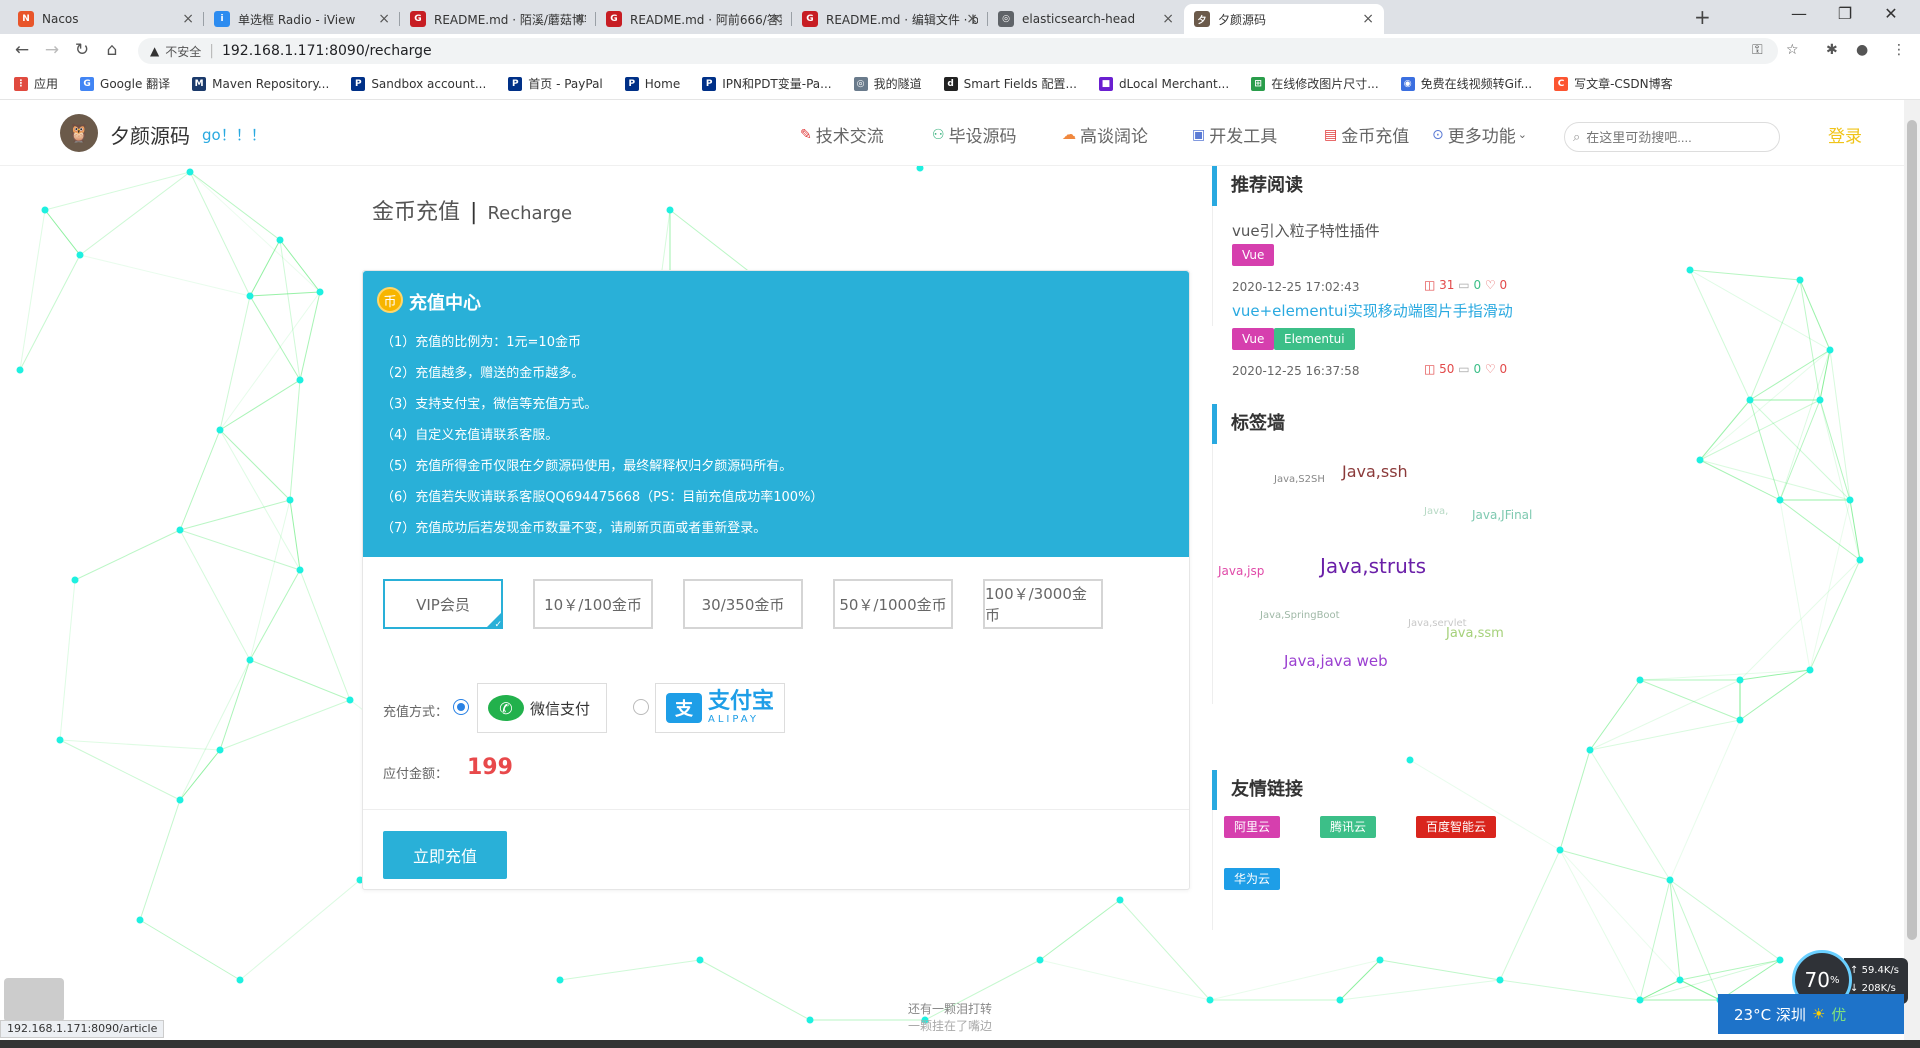 This screenshot has width=1920, height=1048. I want to click on friend-link: 腾讯云, so click(1348, 827).